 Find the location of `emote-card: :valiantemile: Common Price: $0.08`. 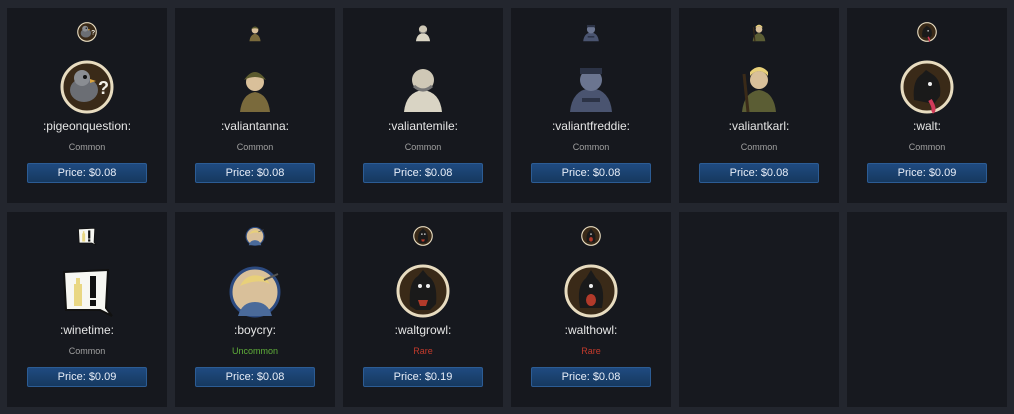

emote-card: :valiantemile: Common Price: $0.08 is located at coordinates (423, 105).